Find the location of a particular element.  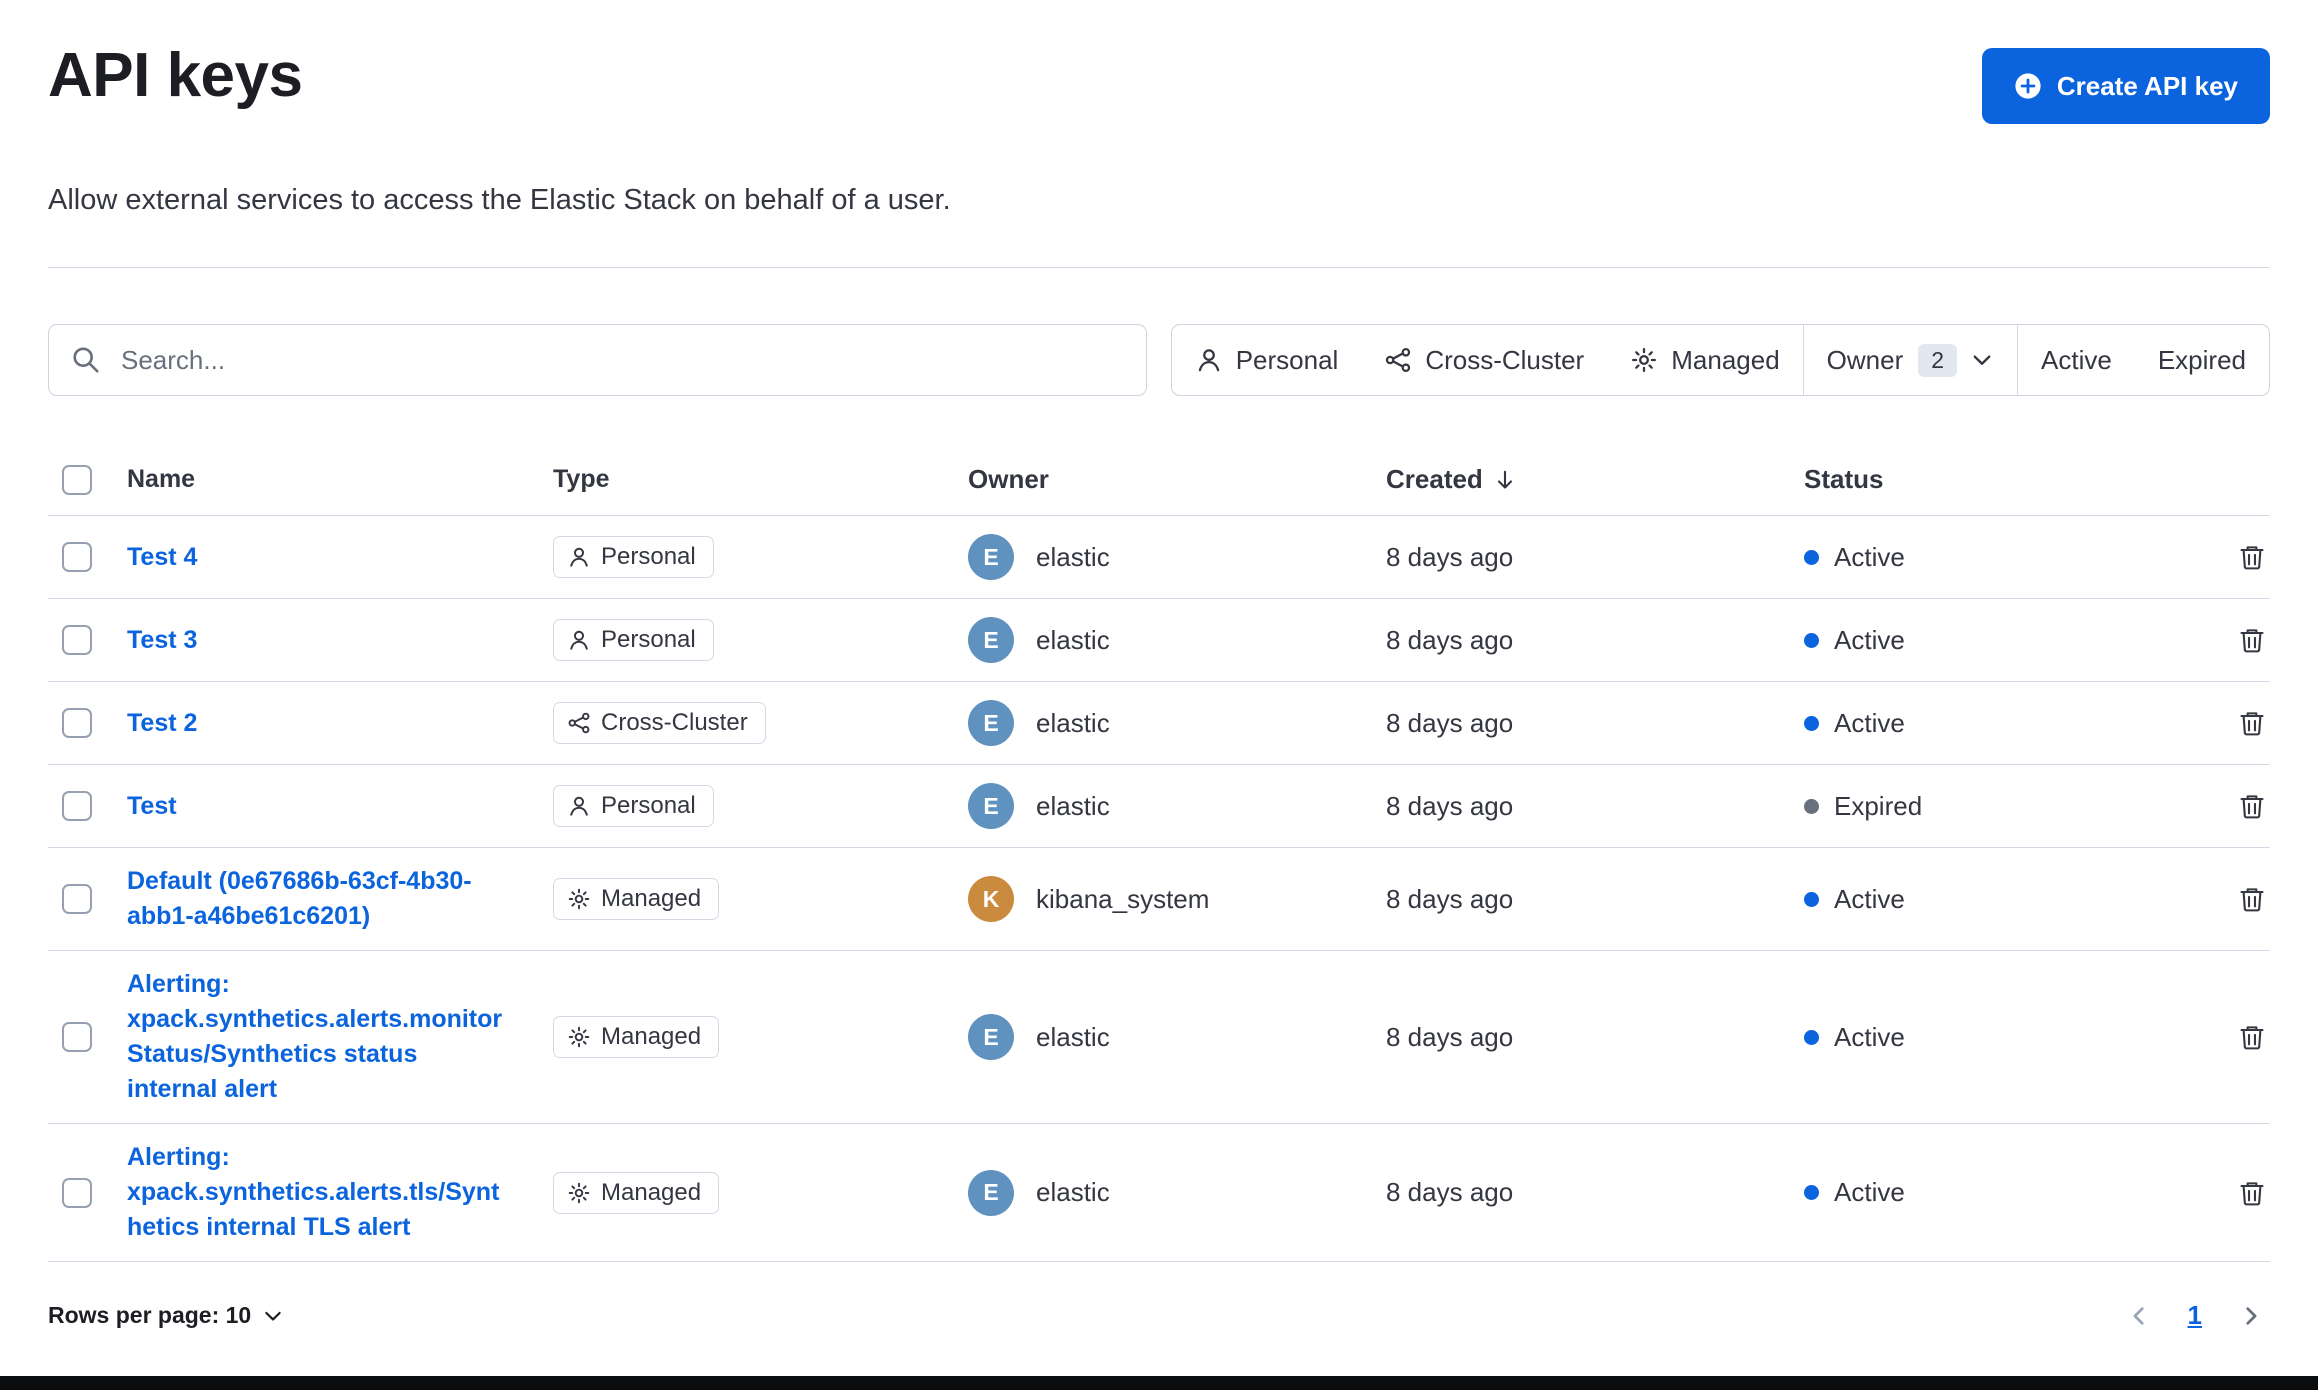

filter-cross-cluster-label: Cross-Cluster is located at coordinates (1505, 359).